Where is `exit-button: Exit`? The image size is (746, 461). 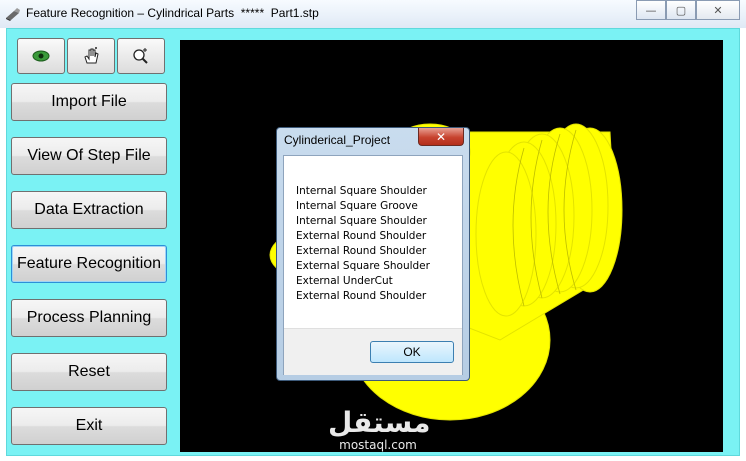
exit-button: Exit is located at coordinates (89, 426).